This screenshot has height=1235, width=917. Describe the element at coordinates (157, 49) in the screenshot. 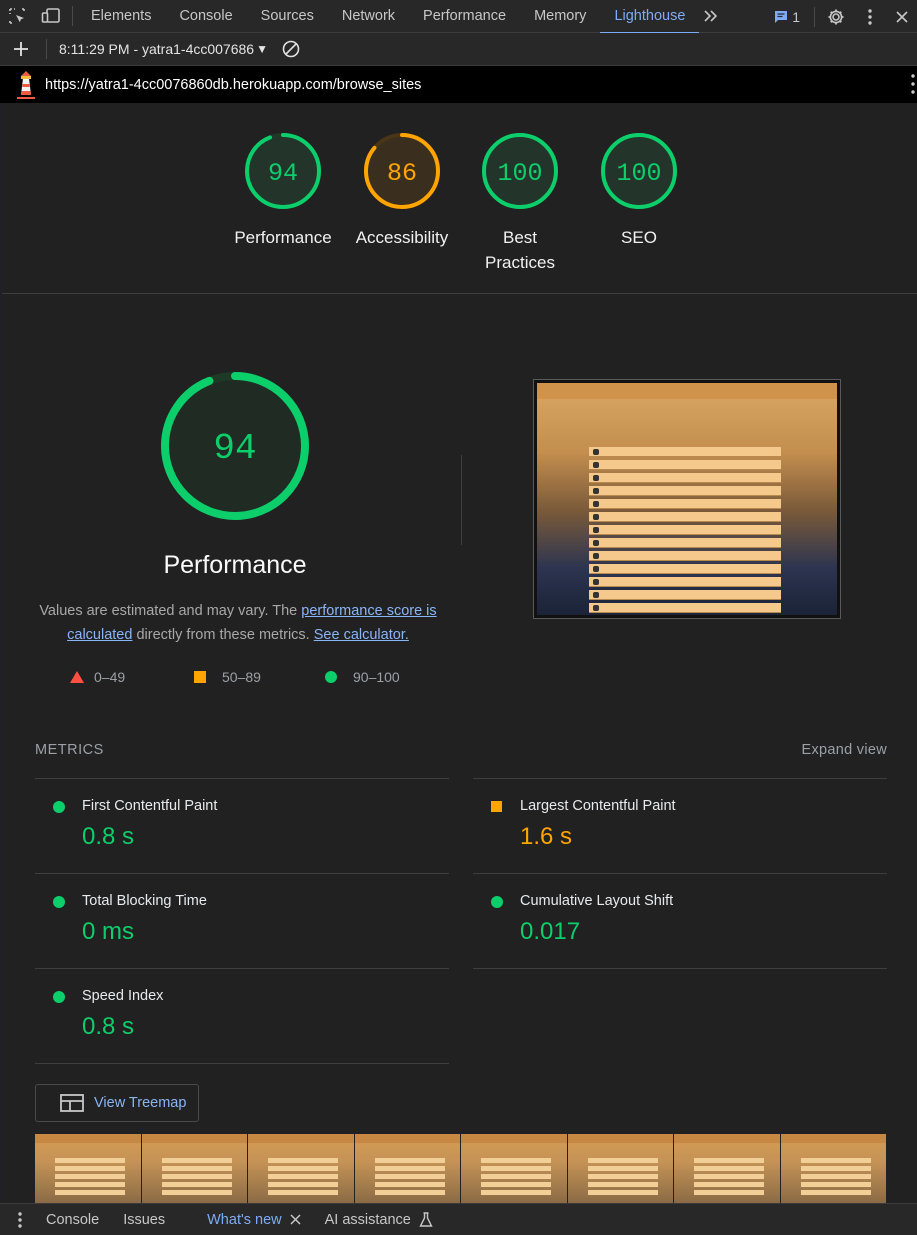

I see `report-selector-label: 8:11:29 PM - yatra1-4cc007686` at that location.